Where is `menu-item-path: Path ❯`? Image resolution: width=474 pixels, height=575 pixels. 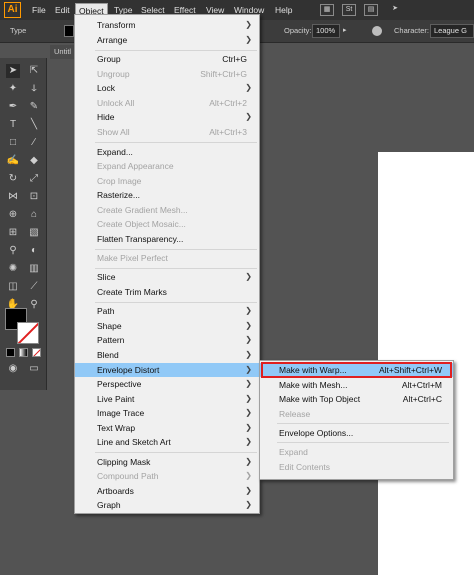
menu-item-path: Path ❯ is located at coordinates (167, 311).